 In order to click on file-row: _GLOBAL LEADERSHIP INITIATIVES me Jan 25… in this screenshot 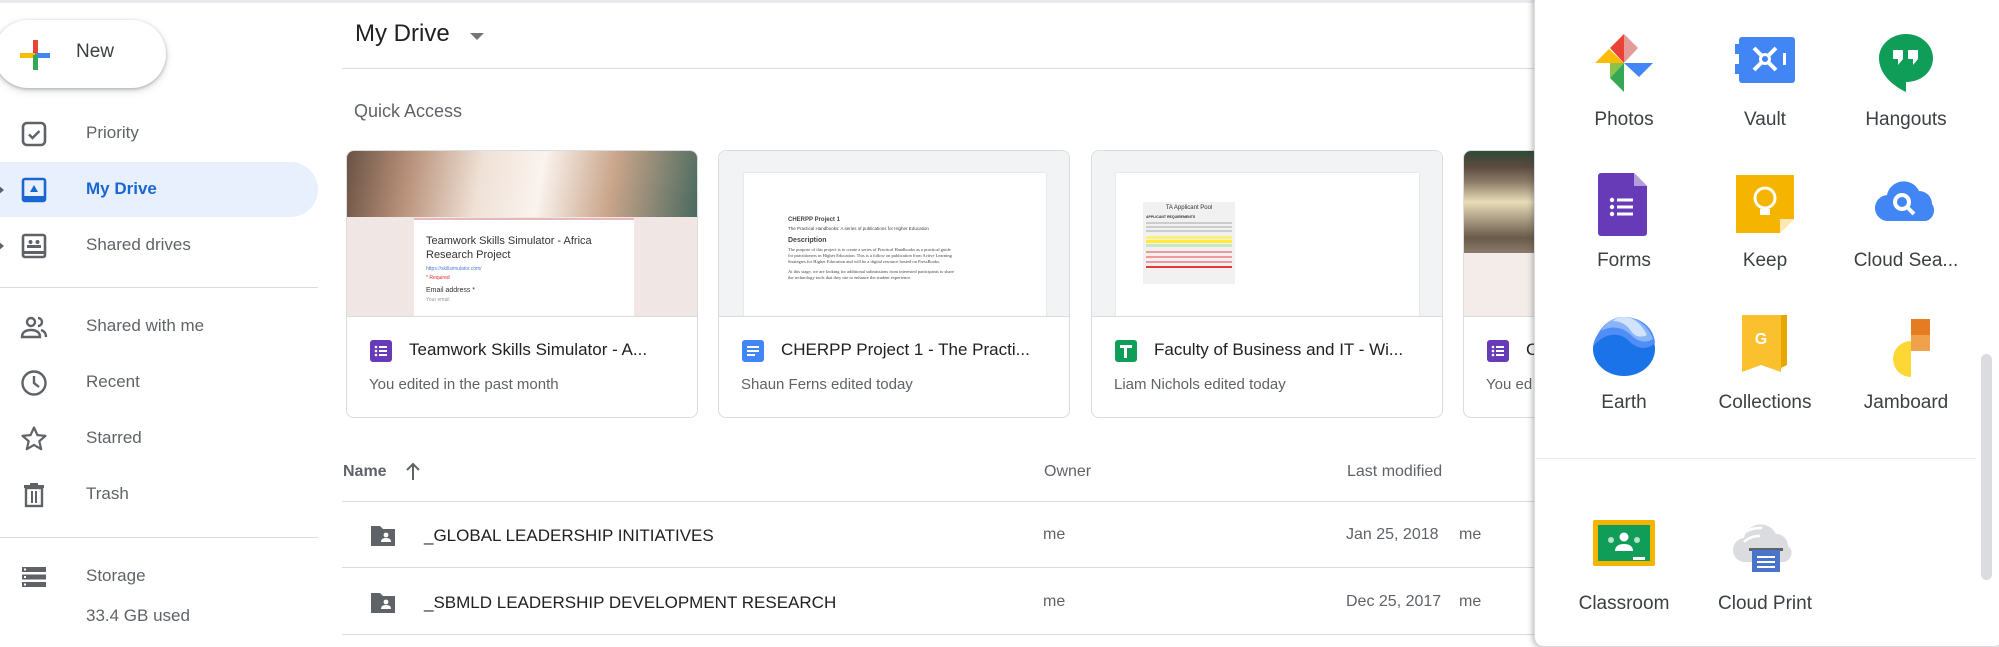, I will do `click(938, 535)`.